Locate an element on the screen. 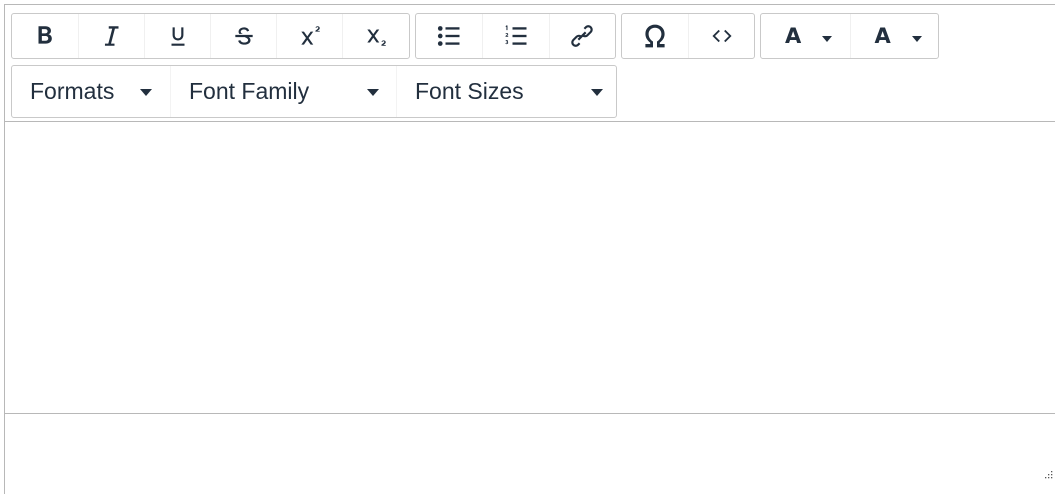  subscript-button is located at coordinates (375, 36).